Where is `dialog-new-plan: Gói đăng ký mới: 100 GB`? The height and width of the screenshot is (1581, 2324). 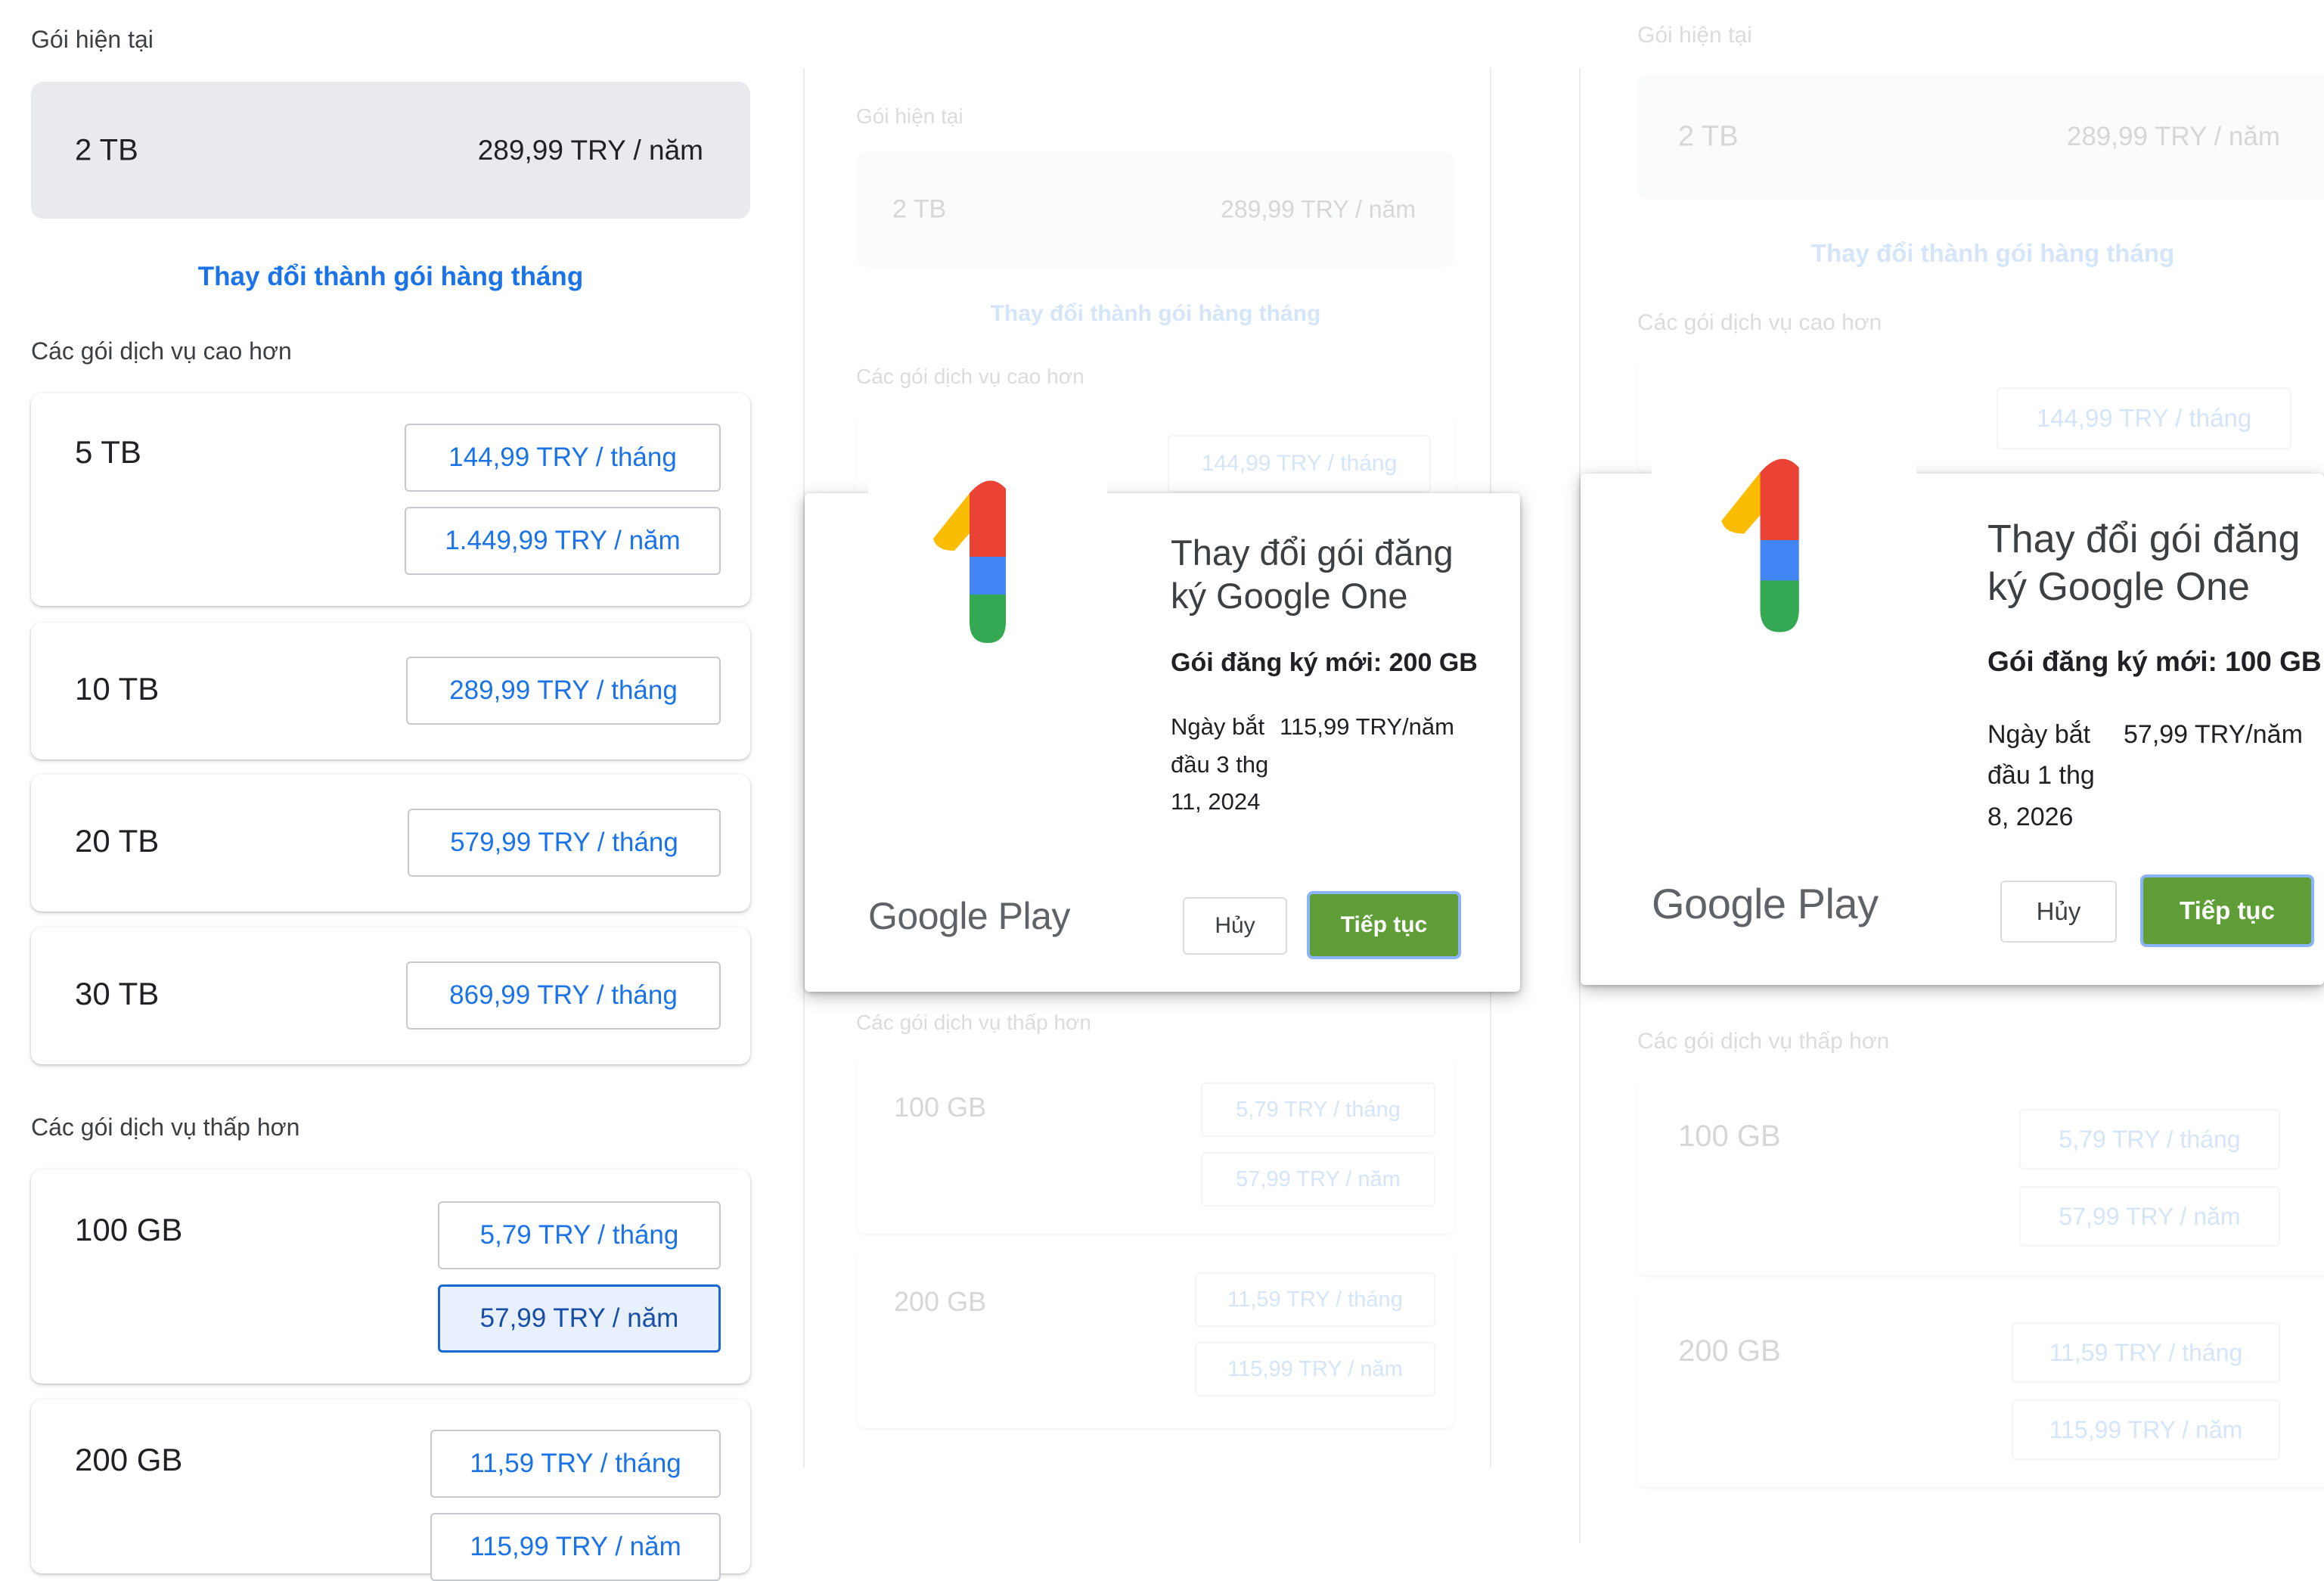
dialog-new-plan: Gói đăng ký mới: 100 GB is located at coordinates (2154, 662).